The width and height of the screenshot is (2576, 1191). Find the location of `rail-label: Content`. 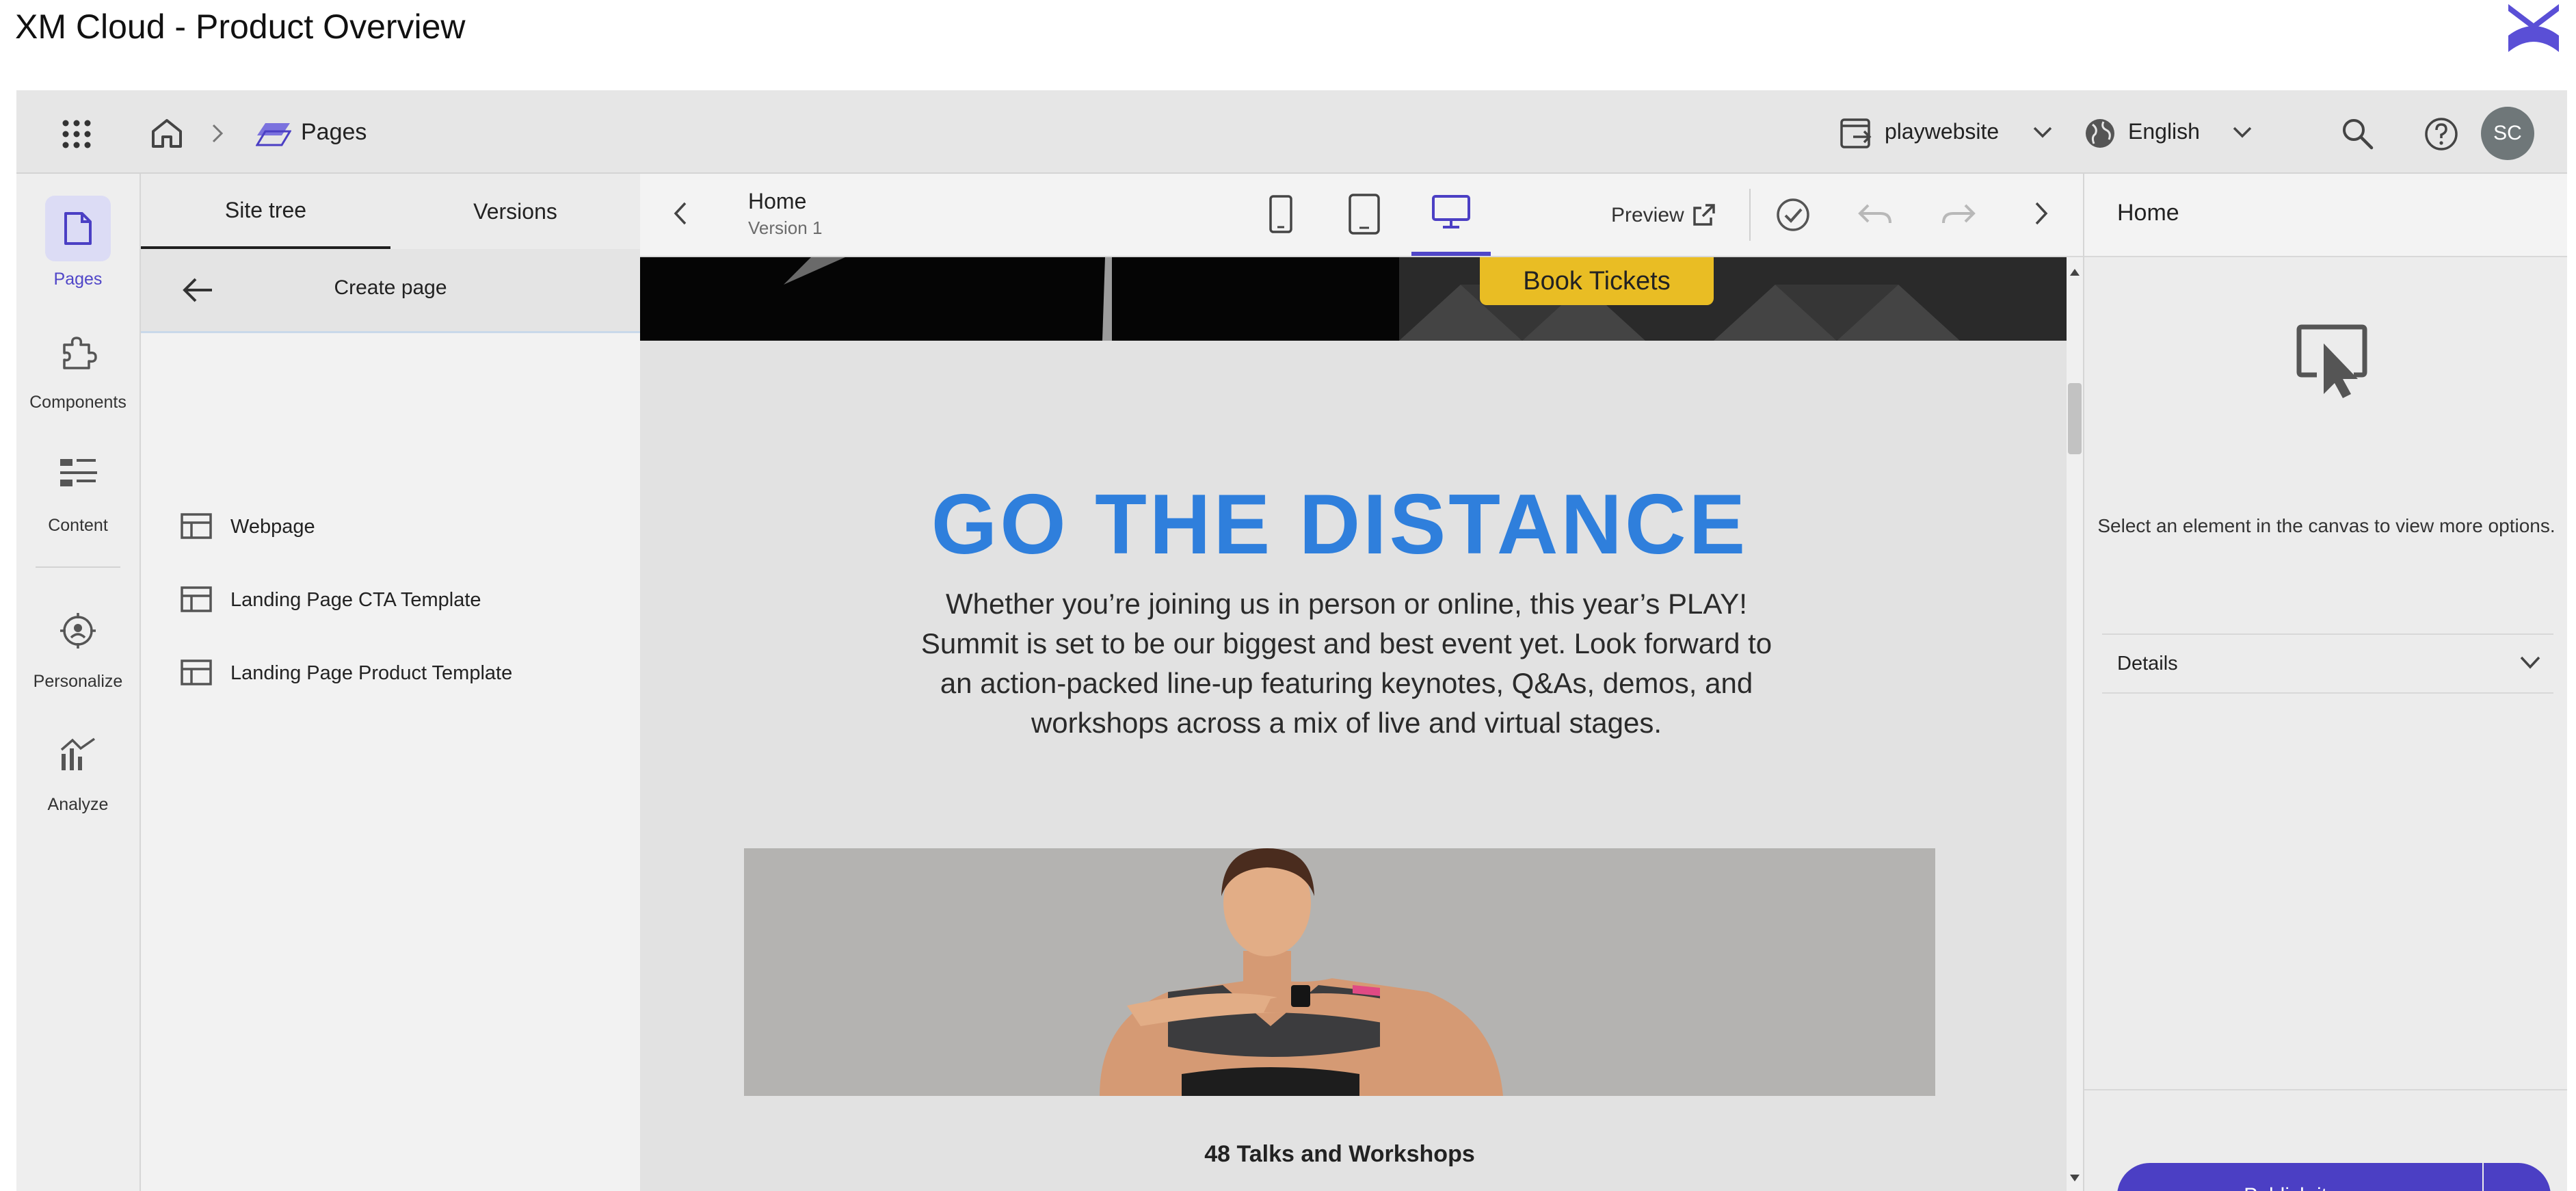

rail-label: Content is located at coordinates (78, 525).